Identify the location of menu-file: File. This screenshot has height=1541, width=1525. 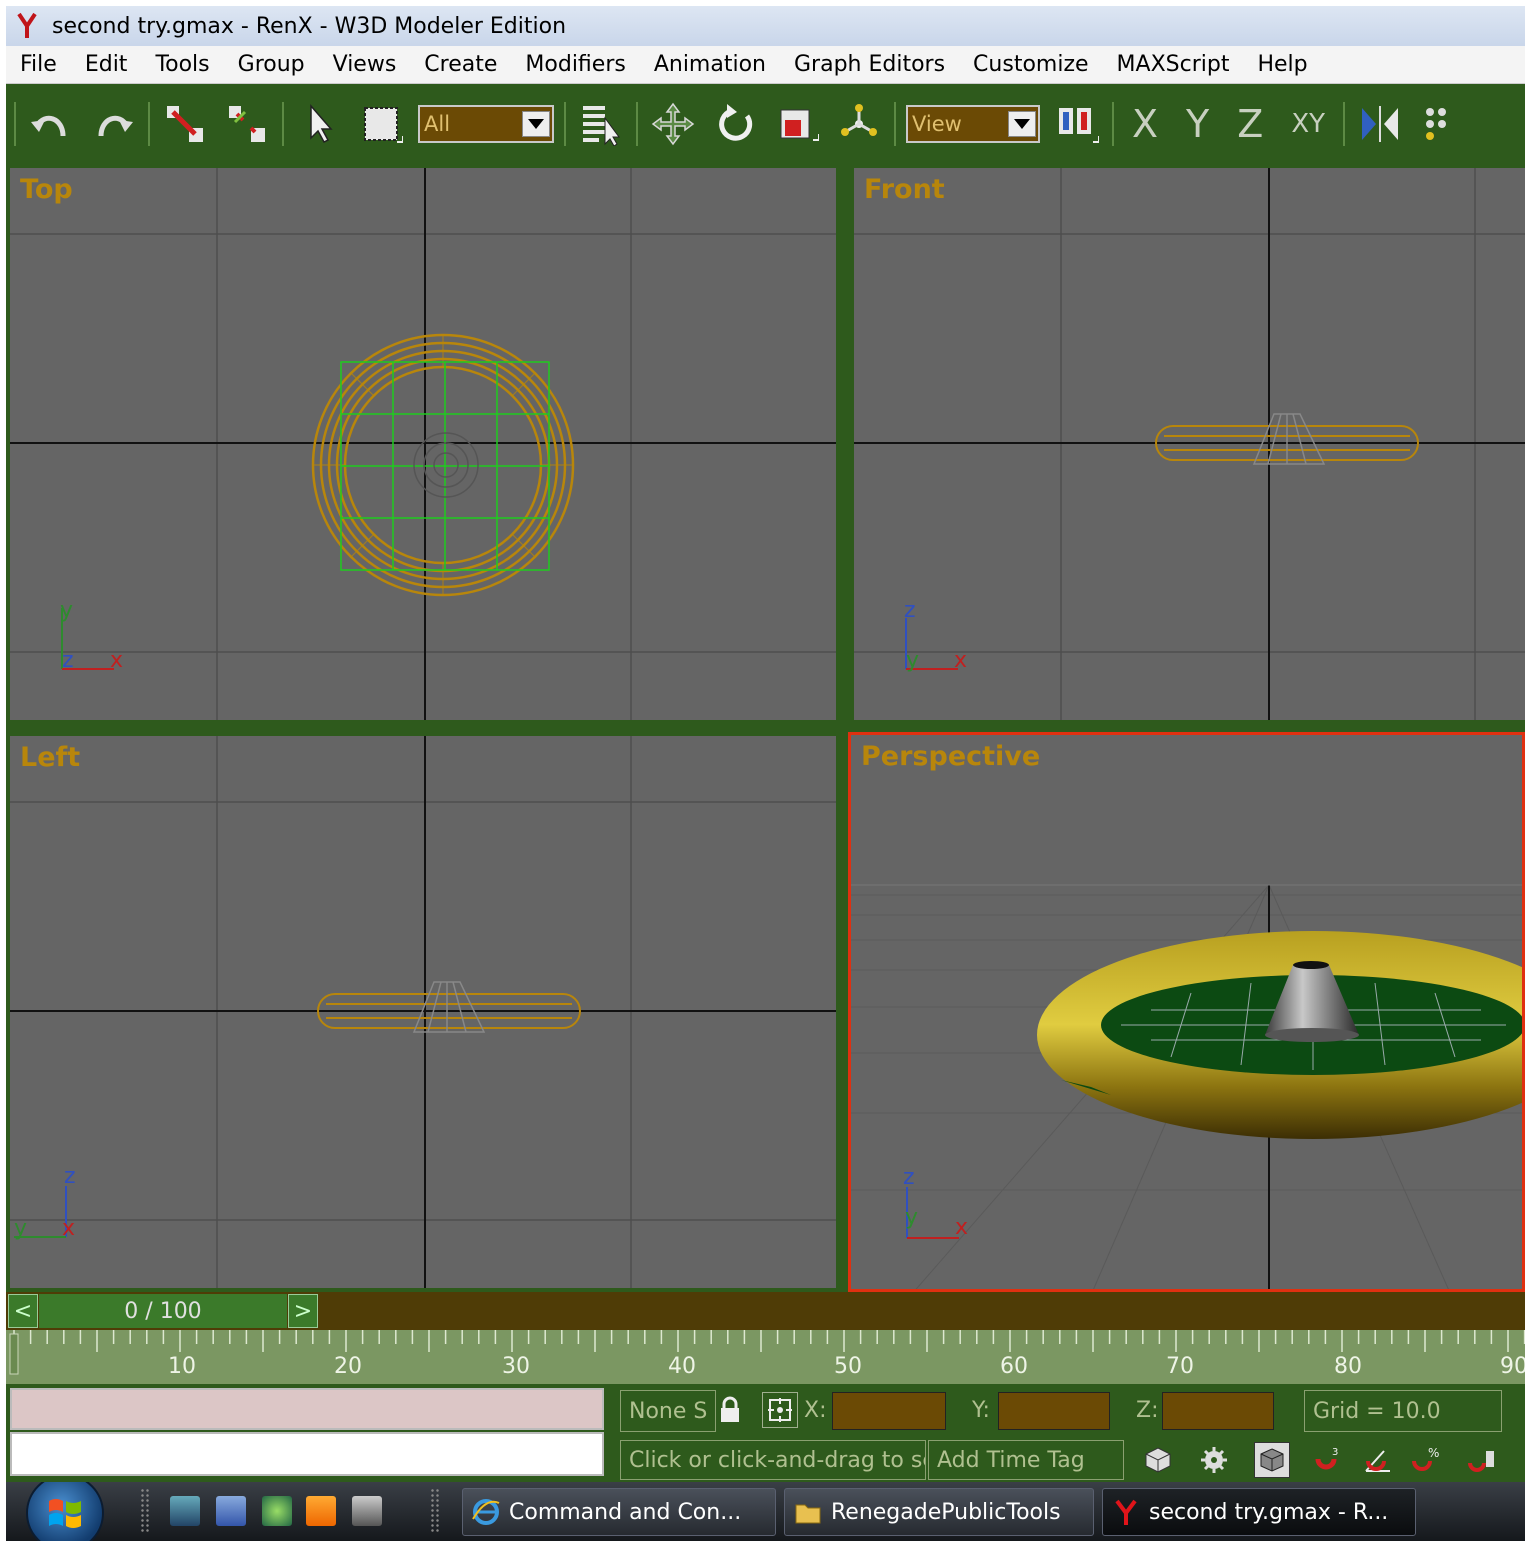
(38, 64).